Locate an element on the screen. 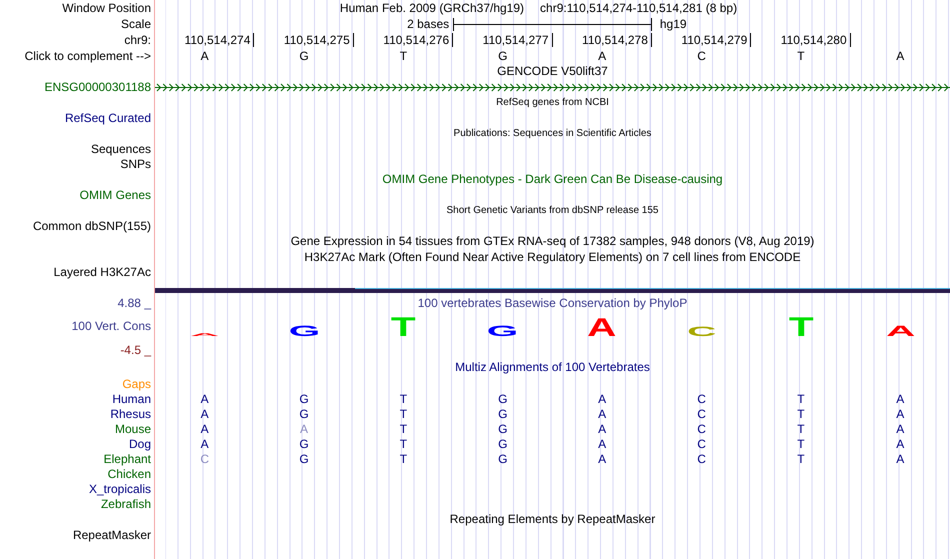 The image size is (950, 559). track-title: Multiz Alignments of 100 Vertebrates is located at coordinates (552, 368).